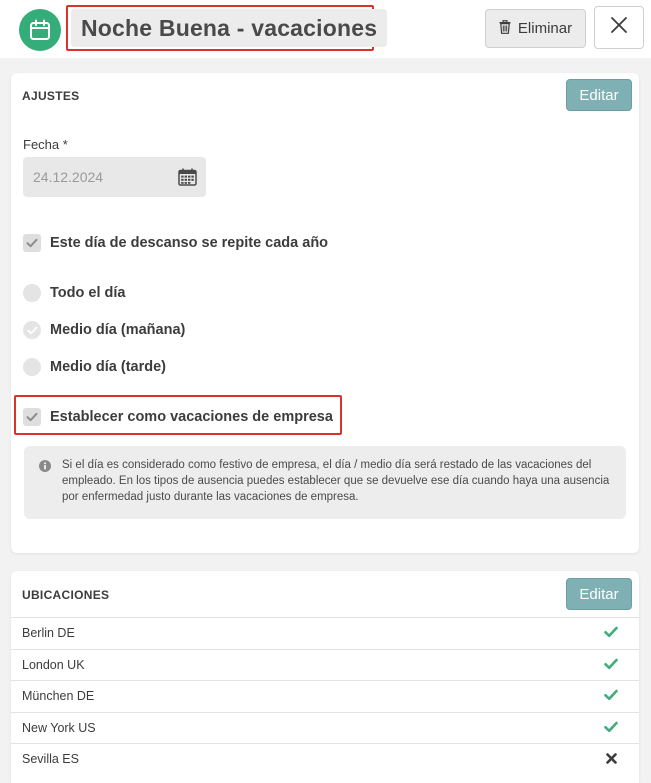 The image size is (651, 783). I want to click on company-holiday-checkbox, so click(32, 417).